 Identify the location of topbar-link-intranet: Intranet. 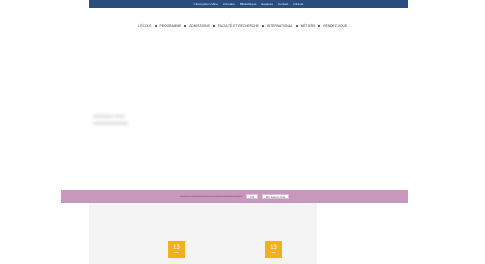
(298, 4).